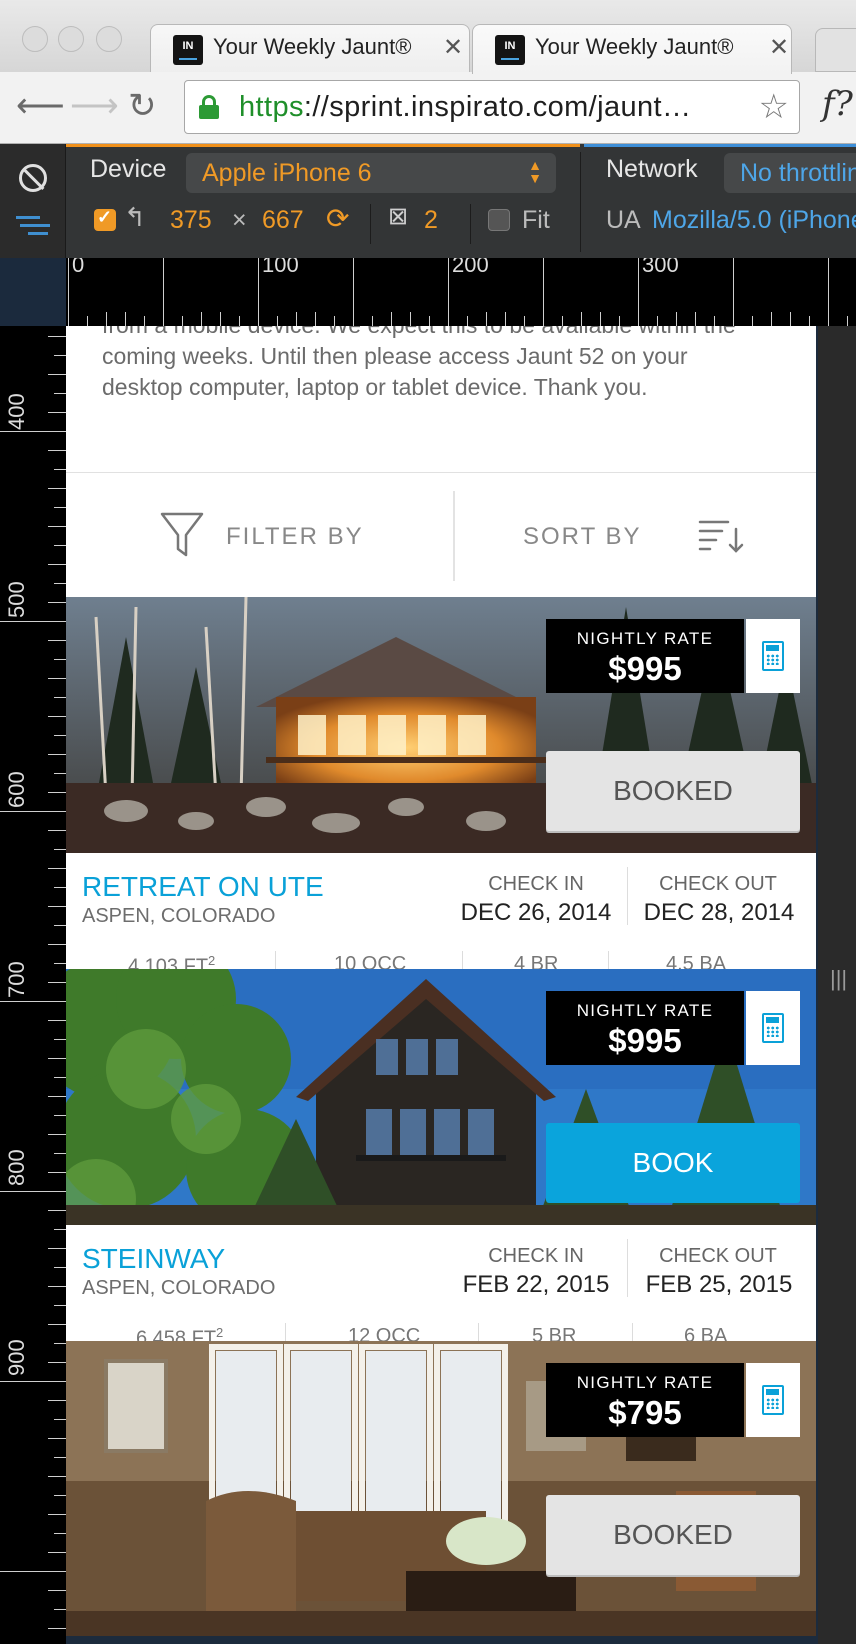 Image resolution: width=856 pixels, height=1644 pixels. I want to click on property-photo: NIGHTLY RATE $995 BOOK, so click(441, 1097).